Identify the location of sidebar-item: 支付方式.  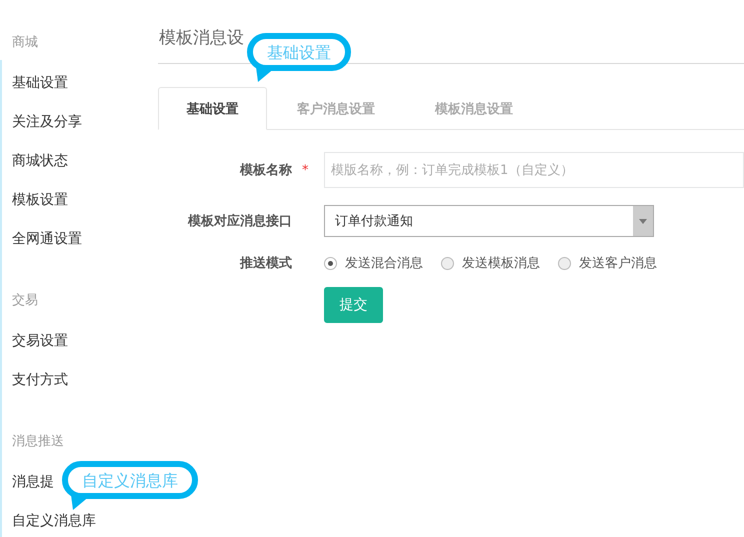
(40, 386).